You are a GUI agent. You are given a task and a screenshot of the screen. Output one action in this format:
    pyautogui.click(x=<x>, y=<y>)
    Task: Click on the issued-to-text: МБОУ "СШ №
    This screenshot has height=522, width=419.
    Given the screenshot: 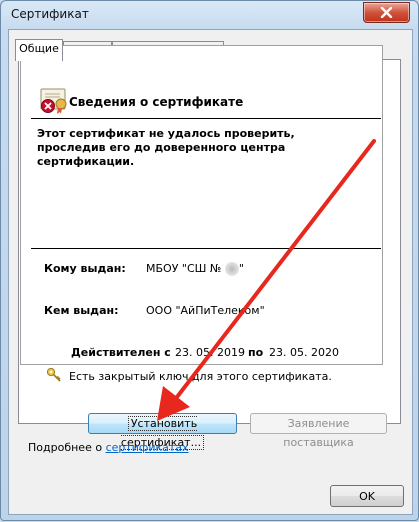 What is the action you would take?
    pyautogui.click(x=184, y=268)
    